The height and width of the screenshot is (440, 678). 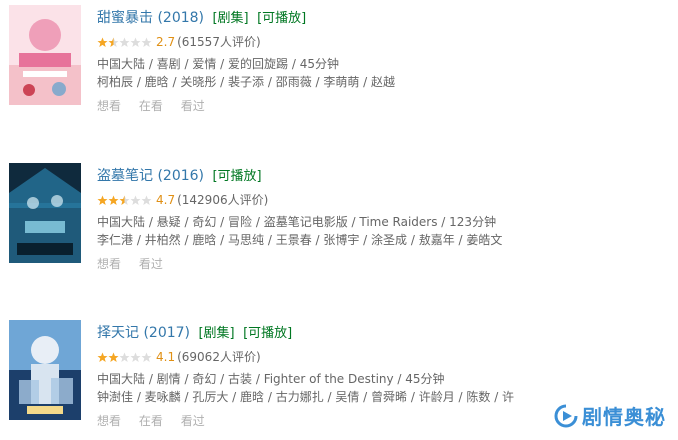 I want to click on watermark: 剧情奥秘, so click(x=610, y=415).